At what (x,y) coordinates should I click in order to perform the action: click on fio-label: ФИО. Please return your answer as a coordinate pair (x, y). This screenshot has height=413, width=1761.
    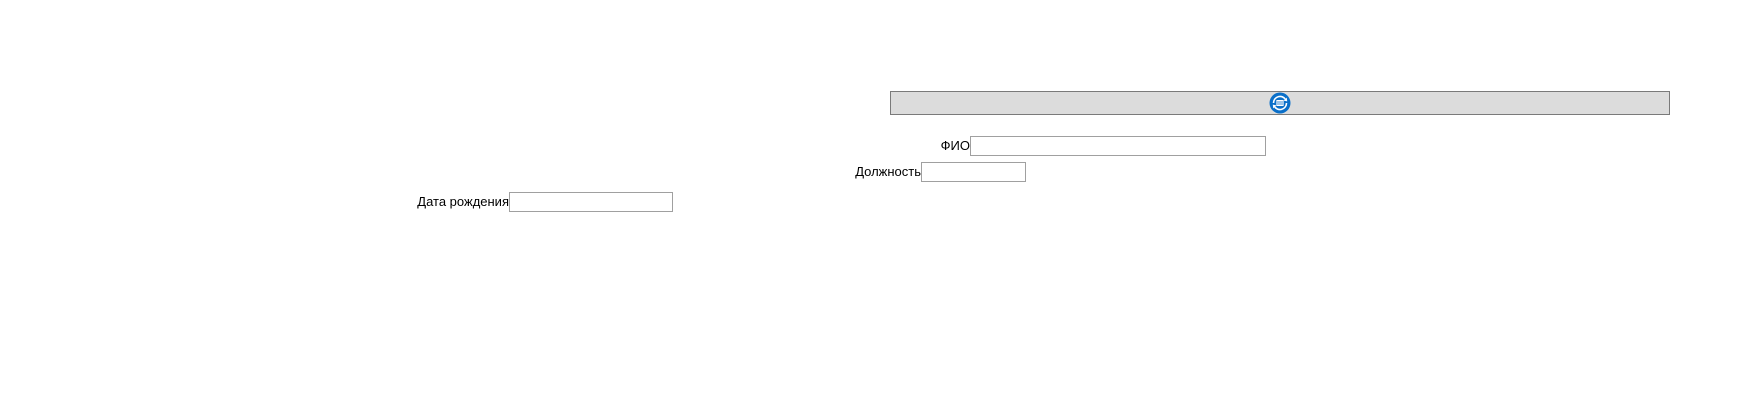
    Looking at the image, I should click on (955, 145).